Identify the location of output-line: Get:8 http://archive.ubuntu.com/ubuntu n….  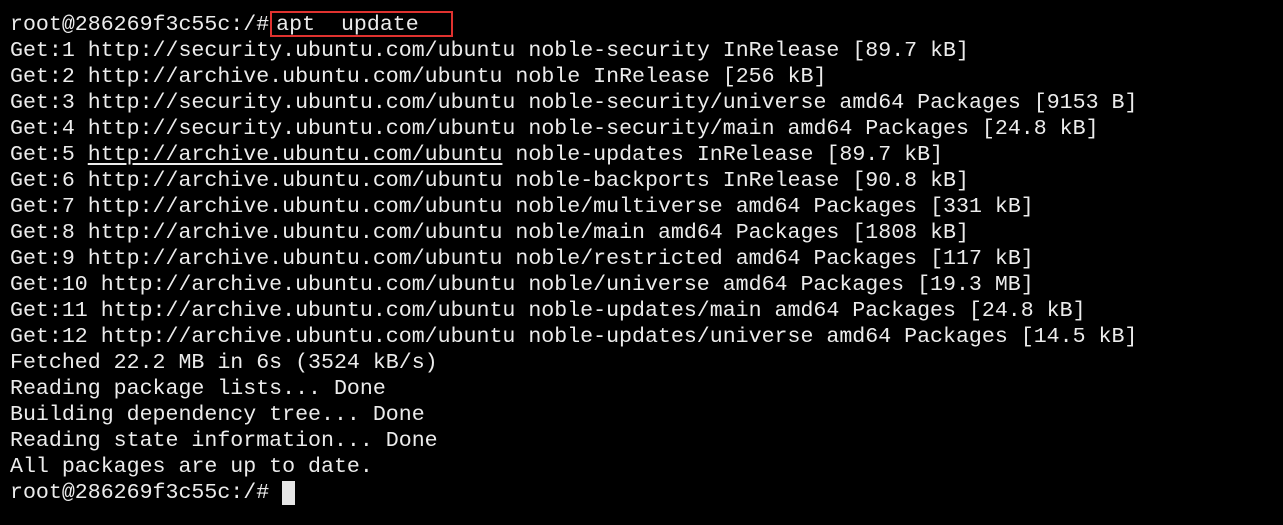
(641, 233).